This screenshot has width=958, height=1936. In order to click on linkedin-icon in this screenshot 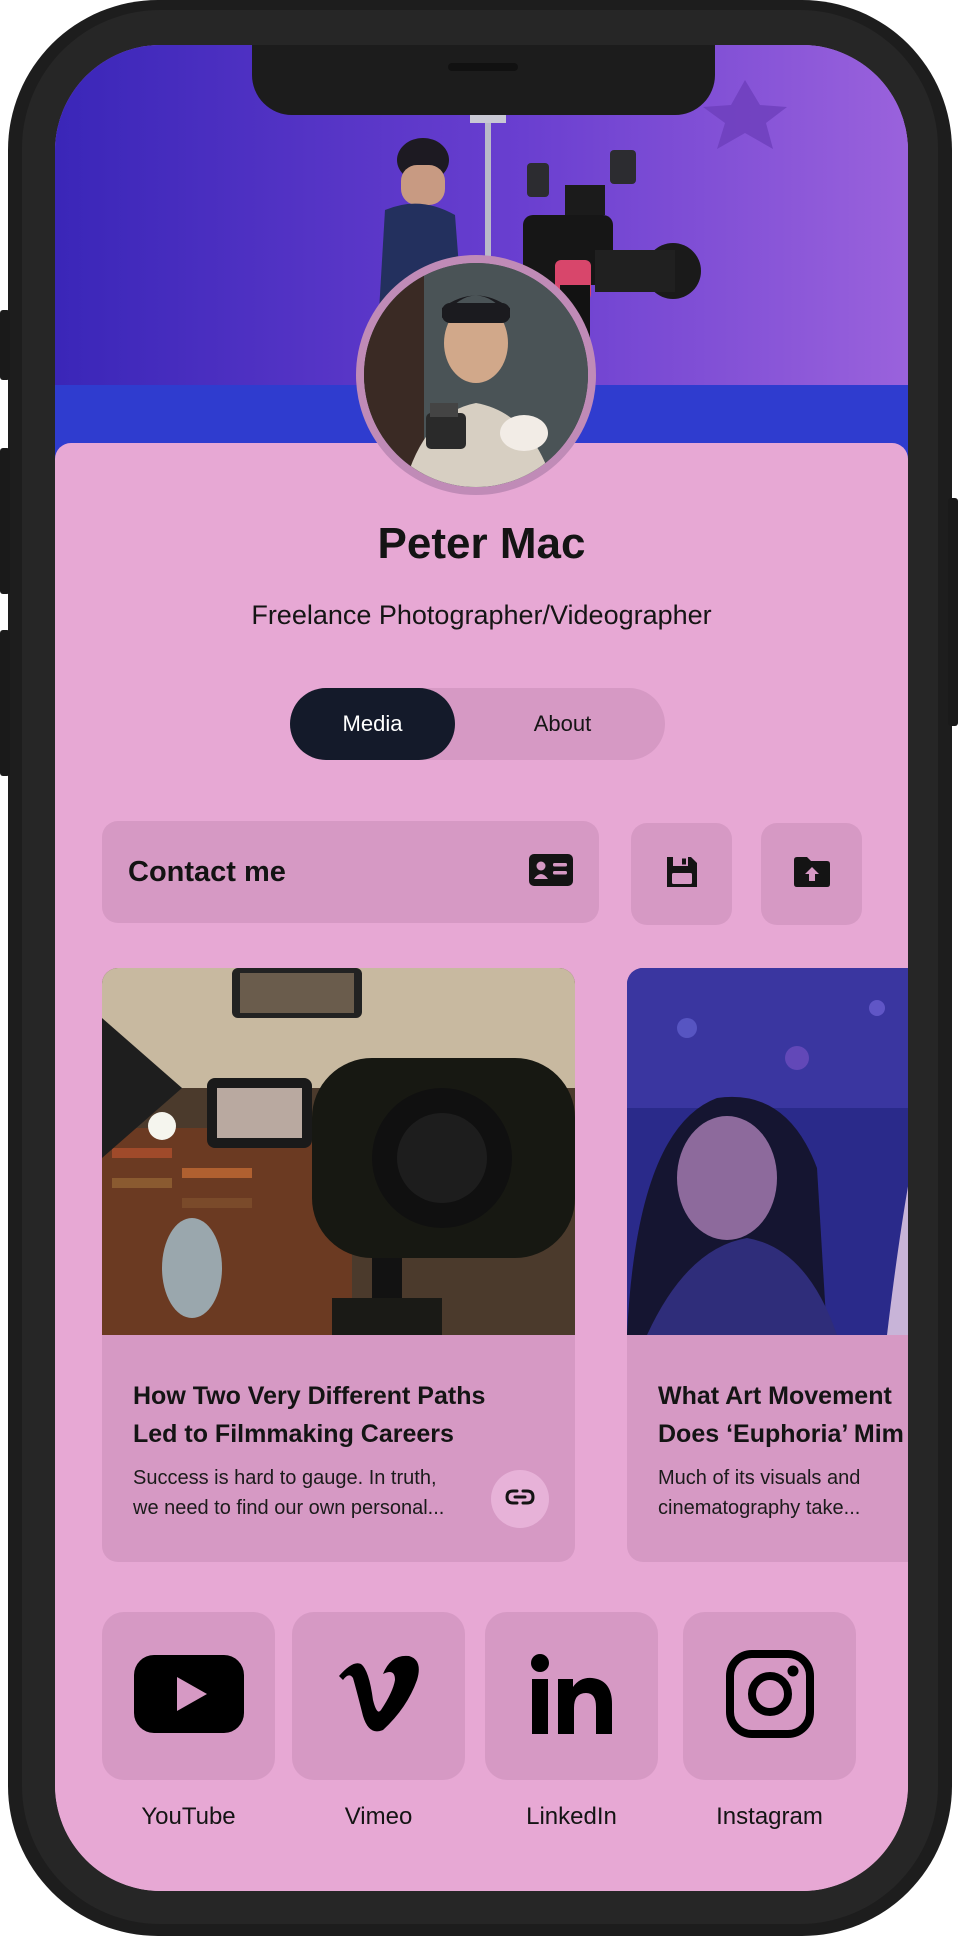, I will do `click(572, 1696)`.